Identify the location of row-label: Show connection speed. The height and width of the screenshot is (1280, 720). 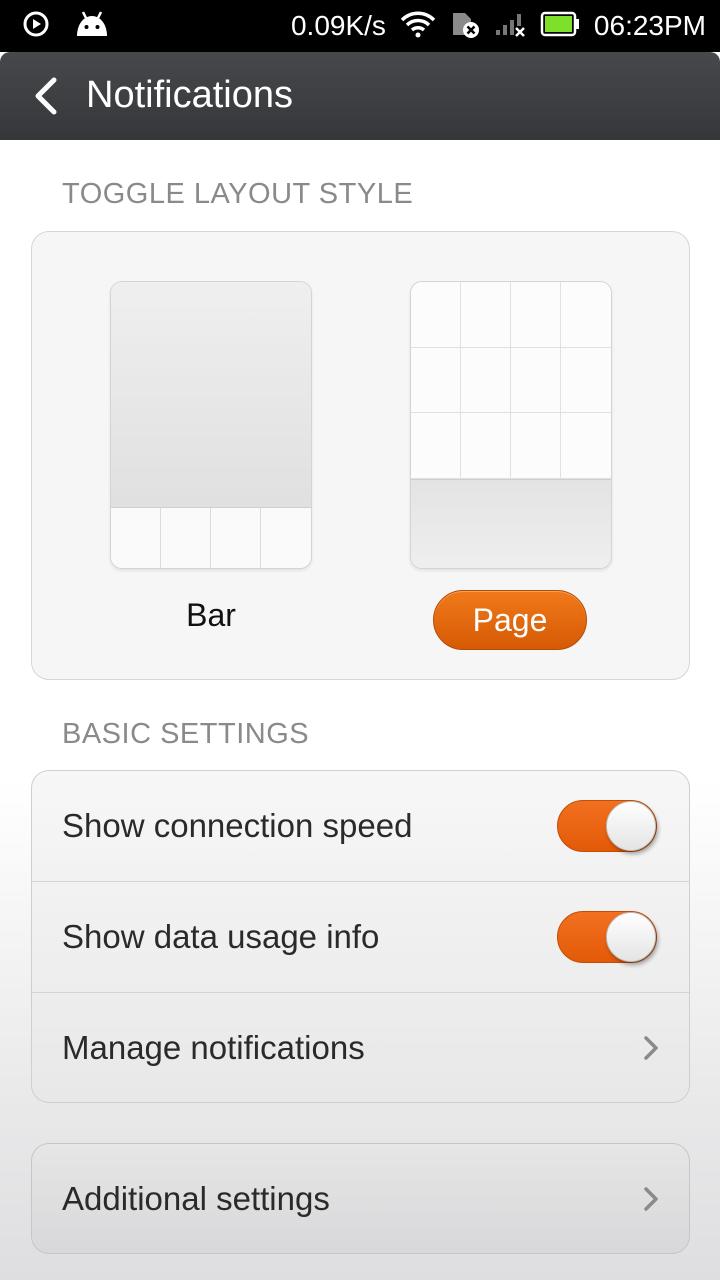
(237, 825).